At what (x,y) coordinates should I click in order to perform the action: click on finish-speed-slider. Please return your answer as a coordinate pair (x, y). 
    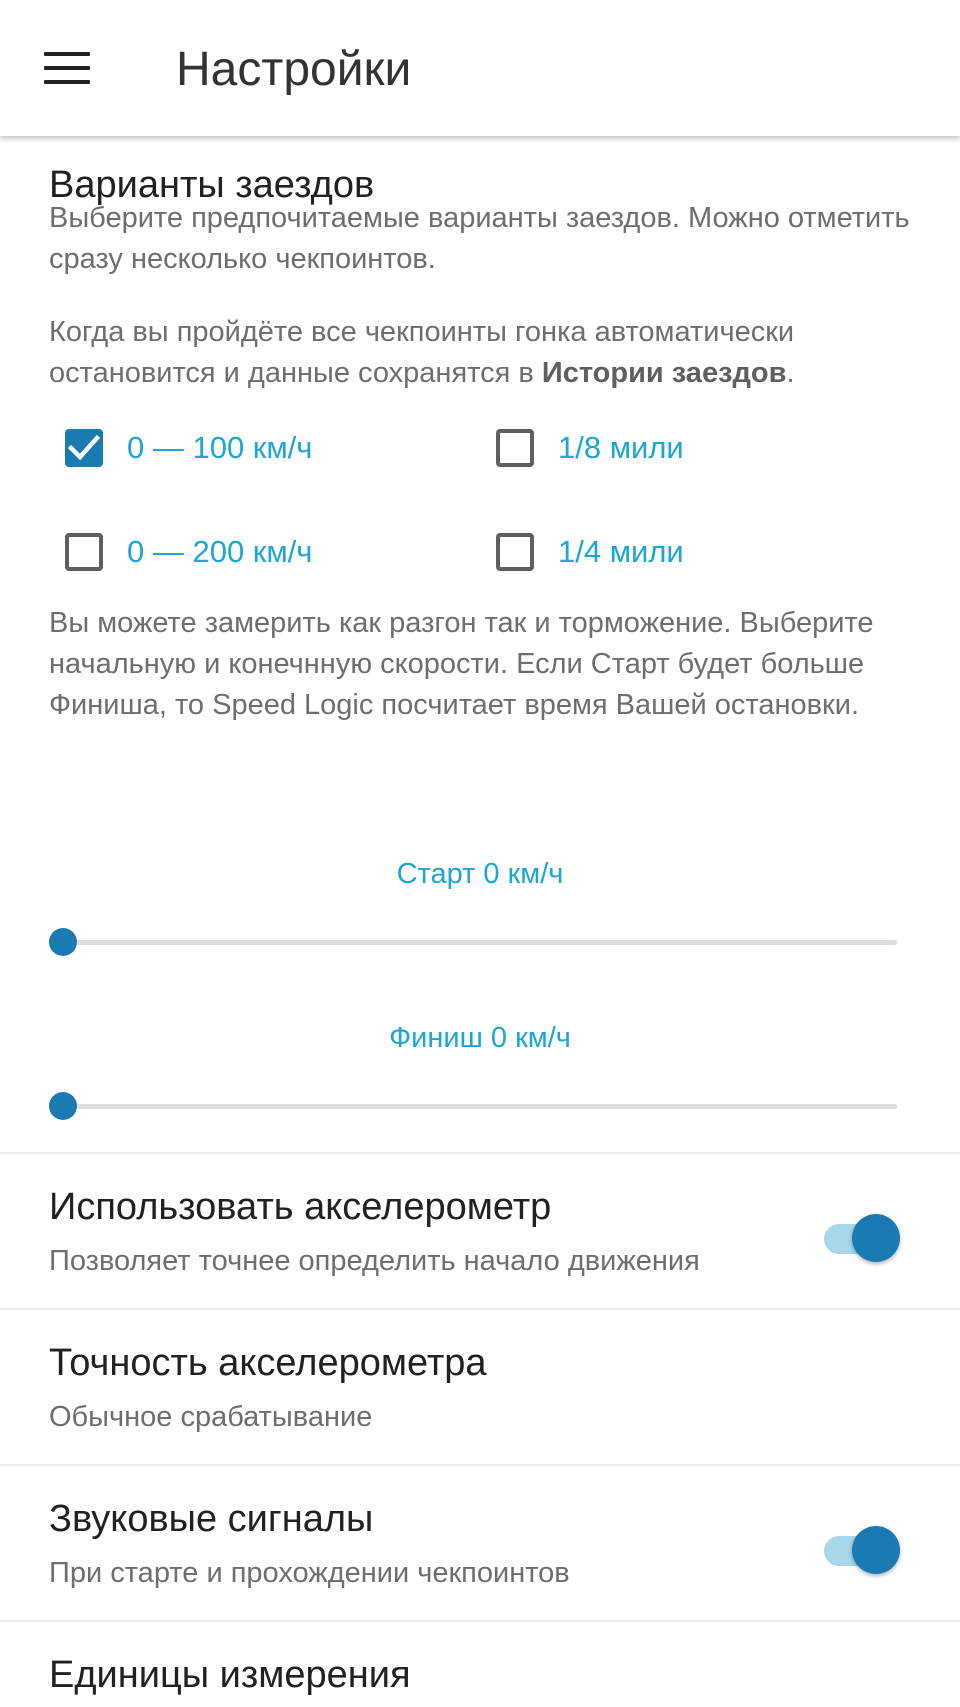
    Looking at the image, I should click on (473, 1106).